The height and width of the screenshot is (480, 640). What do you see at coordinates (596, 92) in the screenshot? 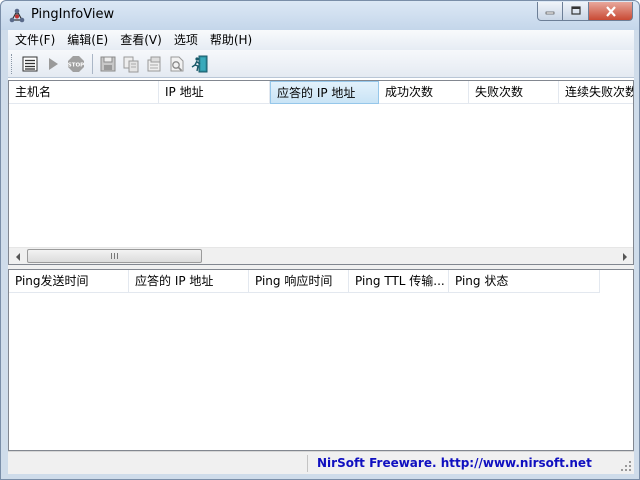
I see `column-header-consecutive-failed: 连续失败次数` at bounding box center [596, 92].